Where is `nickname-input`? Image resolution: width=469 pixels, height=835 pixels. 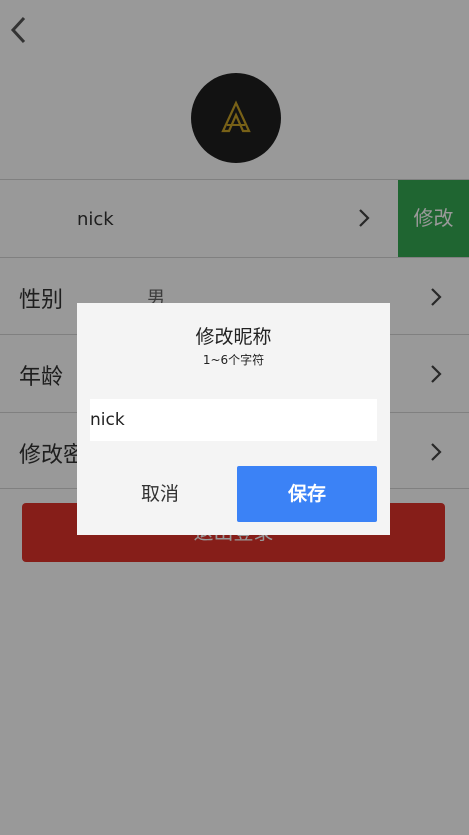
nickname-input is located at coordinates (233, 420).